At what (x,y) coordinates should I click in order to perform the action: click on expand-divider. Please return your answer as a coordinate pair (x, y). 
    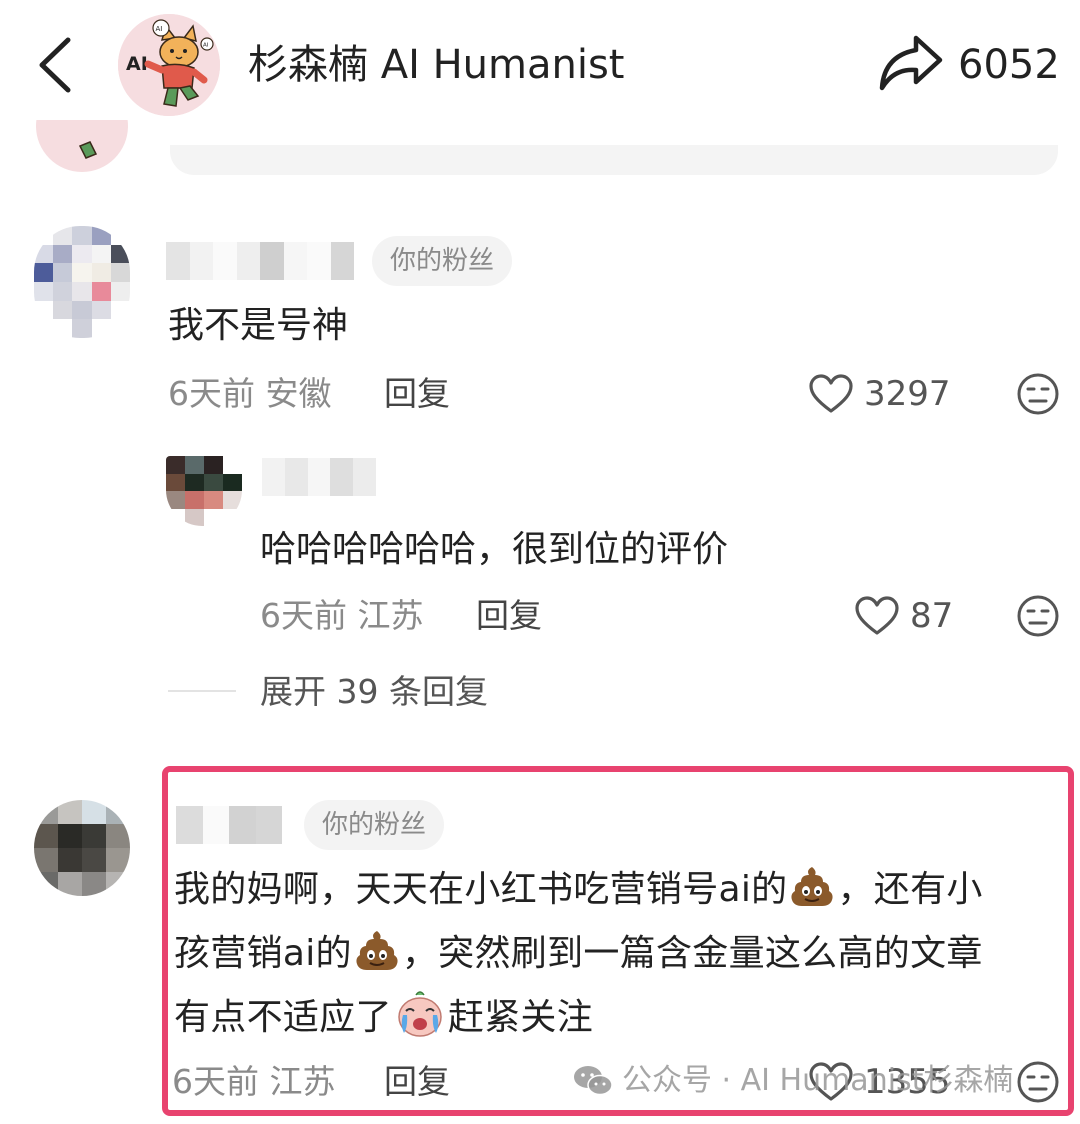
    Looking at the image, I should click on (202, 691).